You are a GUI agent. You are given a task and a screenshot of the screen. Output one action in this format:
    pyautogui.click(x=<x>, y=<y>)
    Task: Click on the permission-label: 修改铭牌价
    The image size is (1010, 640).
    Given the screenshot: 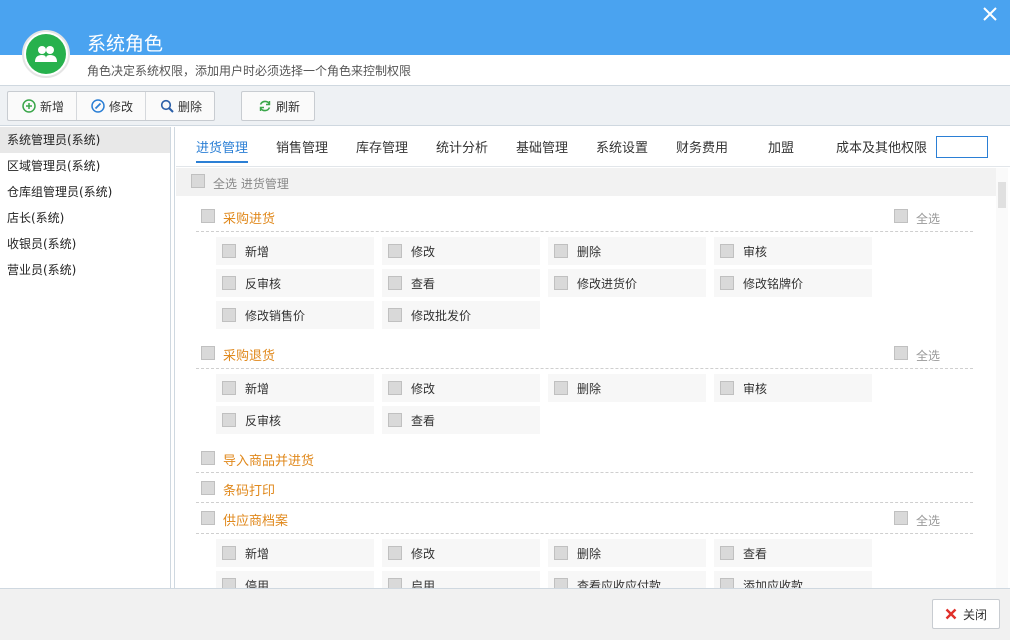 What is the action you would take?
    pyautogui.click(x=773, y=283)
    